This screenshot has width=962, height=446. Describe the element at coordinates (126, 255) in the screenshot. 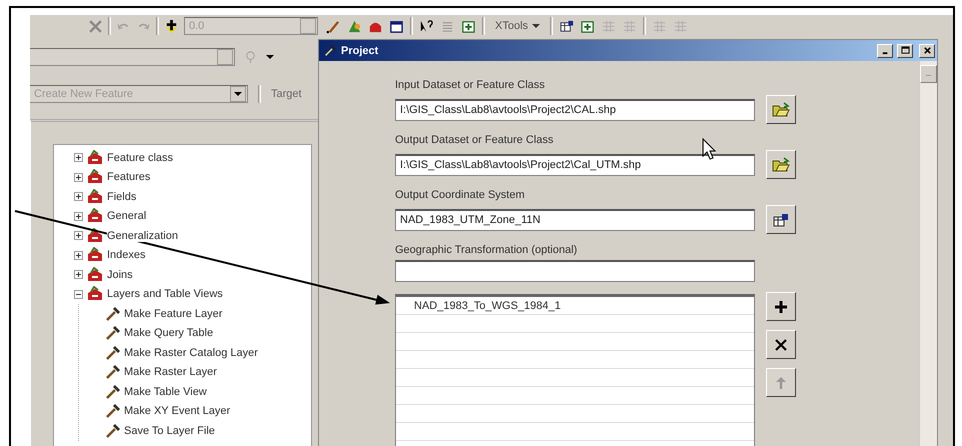

I see `tree-item: Indexes` at that location.